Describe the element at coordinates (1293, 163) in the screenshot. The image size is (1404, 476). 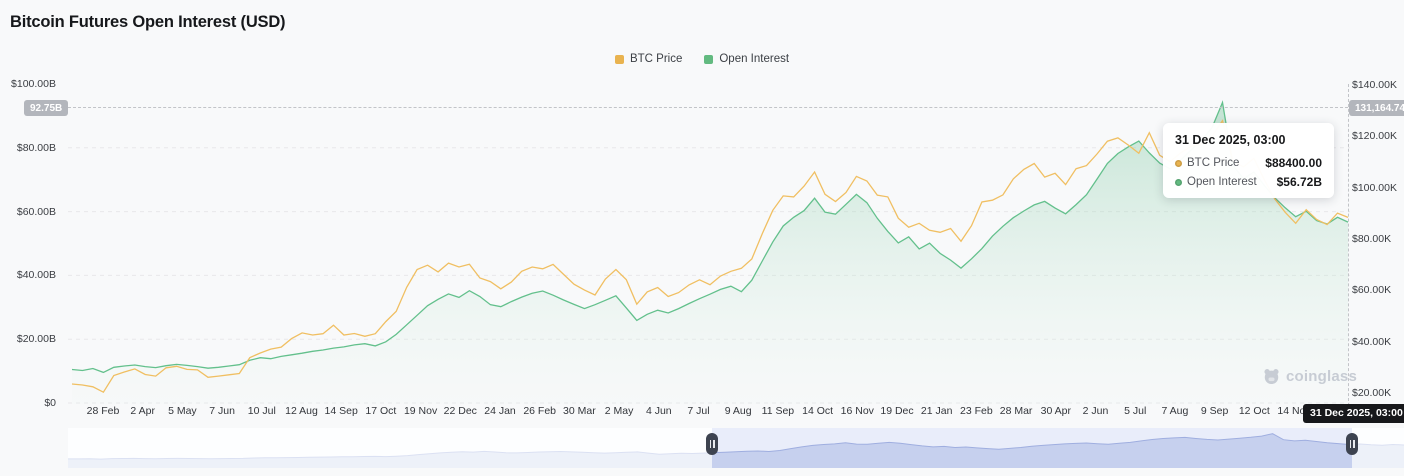
I see `tooltip-value: $88400.00` at that location.